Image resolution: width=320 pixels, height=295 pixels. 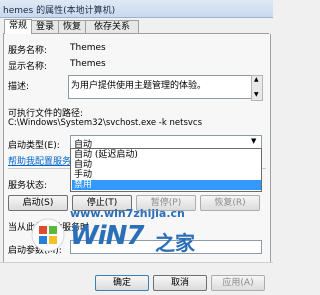 I want to click on ok-button: 确定, so click(x=122, y=283).